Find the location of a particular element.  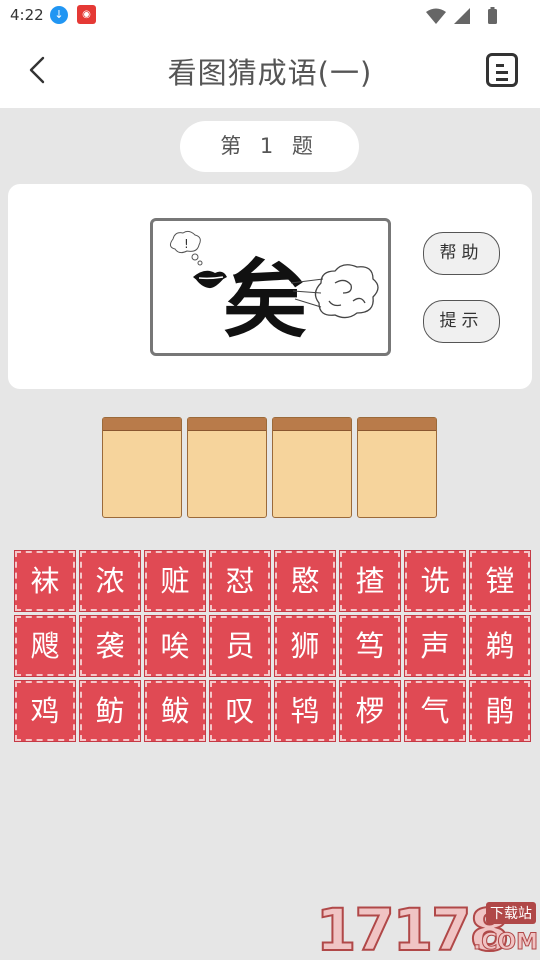

char-tile: 椤 is located at coordinates (370, 711).